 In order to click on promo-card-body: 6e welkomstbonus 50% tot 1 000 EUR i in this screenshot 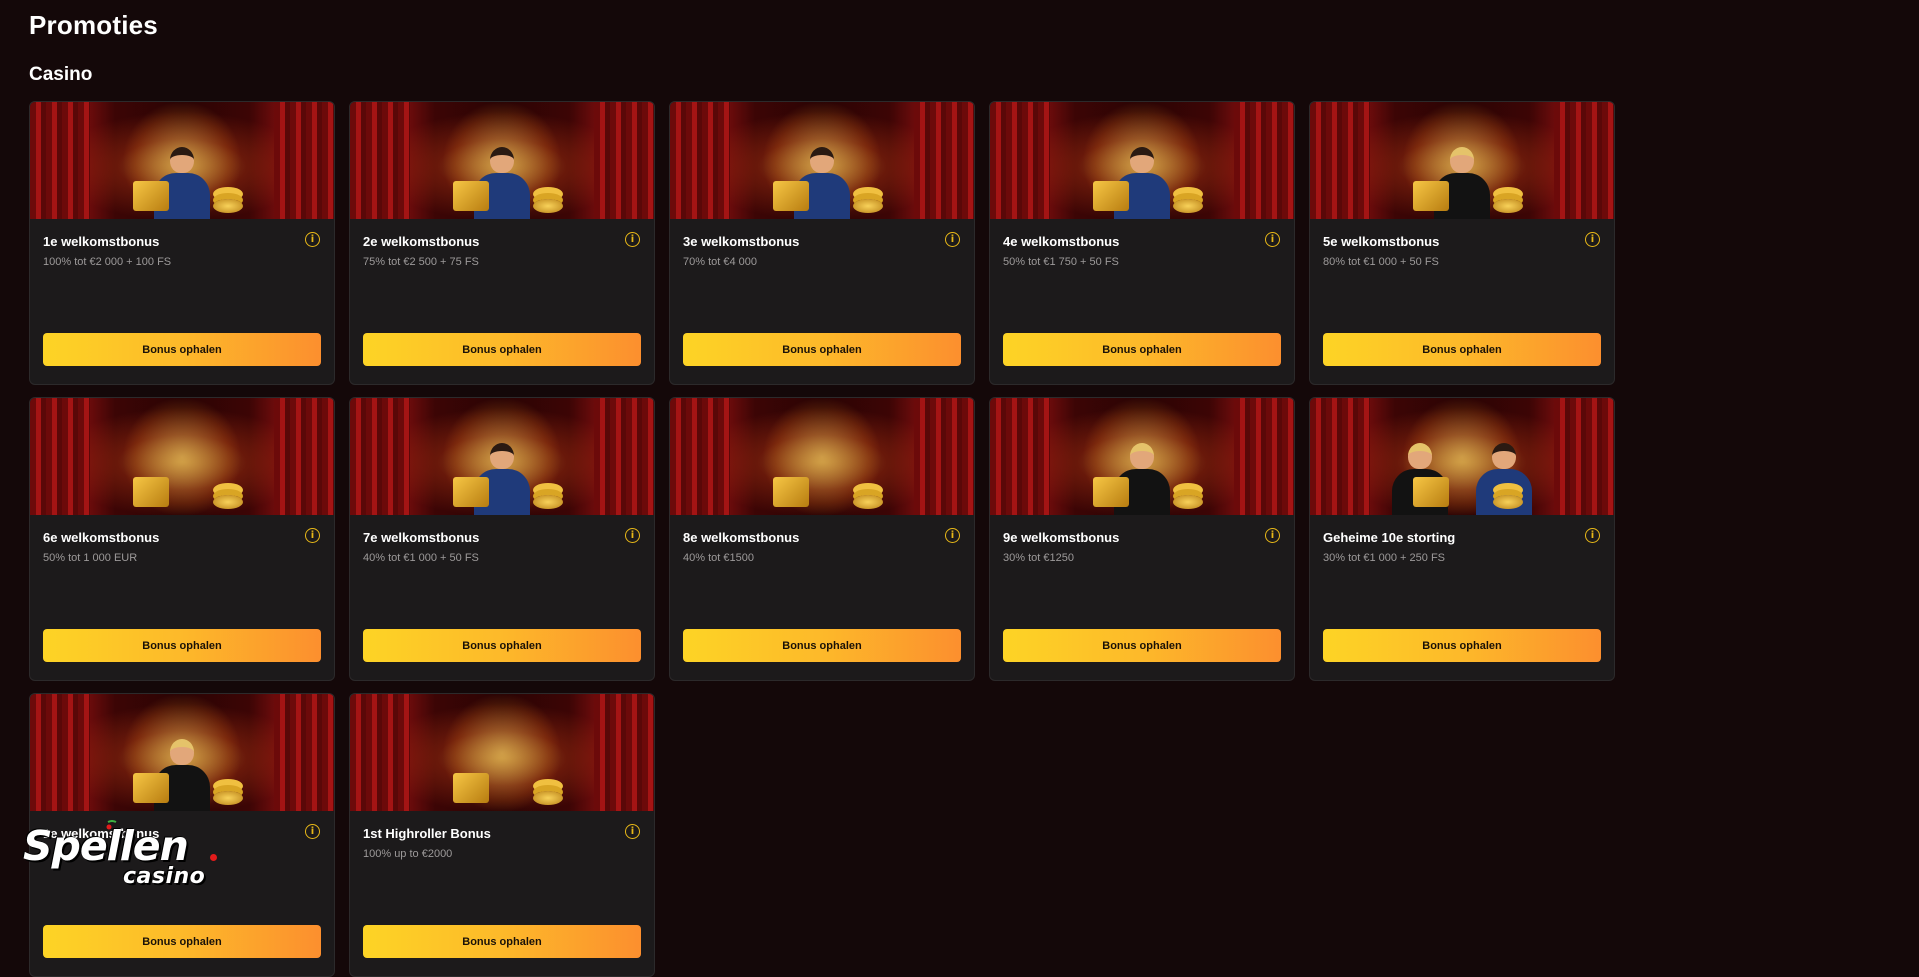, I will do `click(182, 539)`.